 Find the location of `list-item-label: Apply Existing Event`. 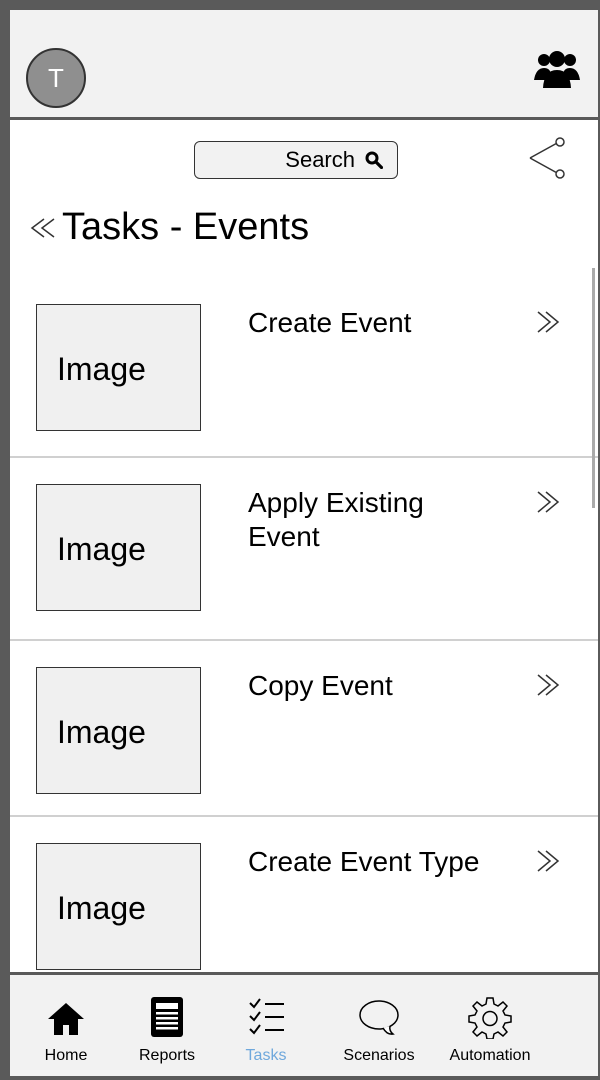

list-item-label: Apply Existing Event is located at coordinates (336, 519).